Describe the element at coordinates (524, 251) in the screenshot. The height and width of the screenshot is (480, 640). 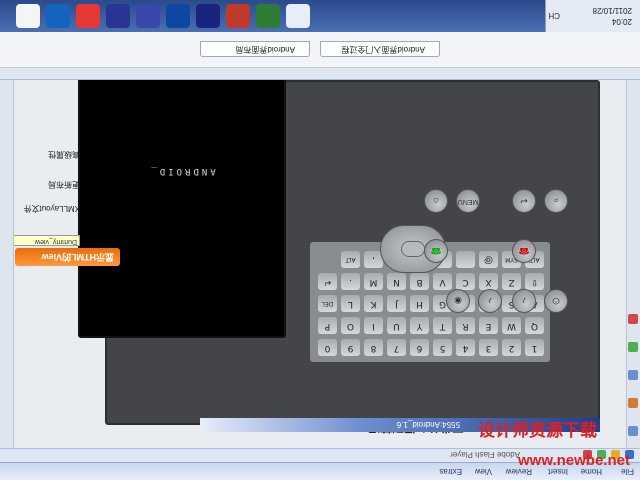
I see `end-call-icon: ☎` at that location.